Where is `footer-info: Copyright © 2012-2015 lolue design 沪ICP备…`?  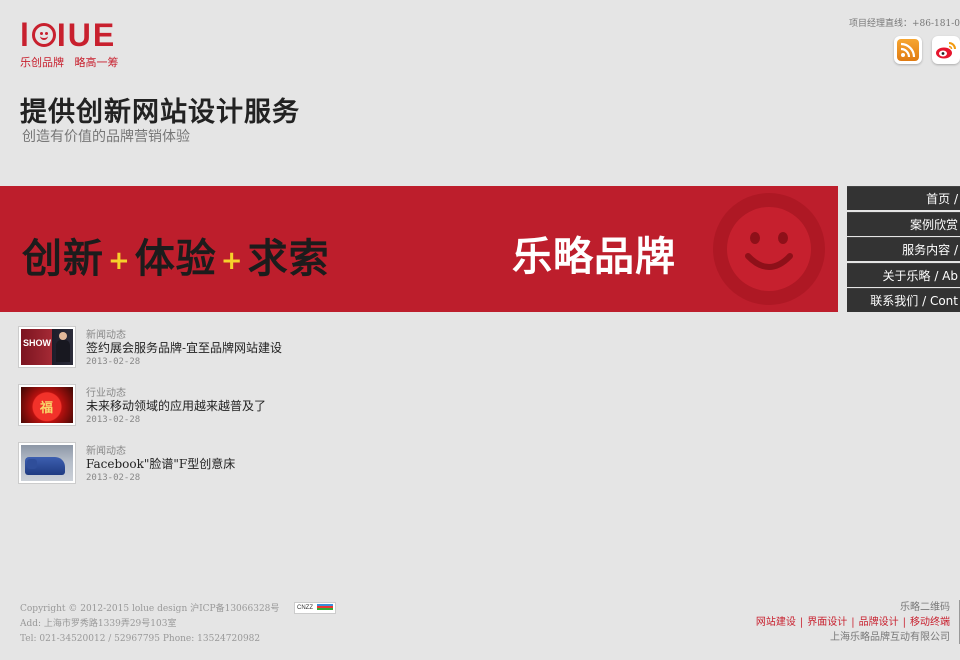
footer-info: Copyright © 2012-2015 lolue design 沪ICP备… is located at coordinates (149, 624).